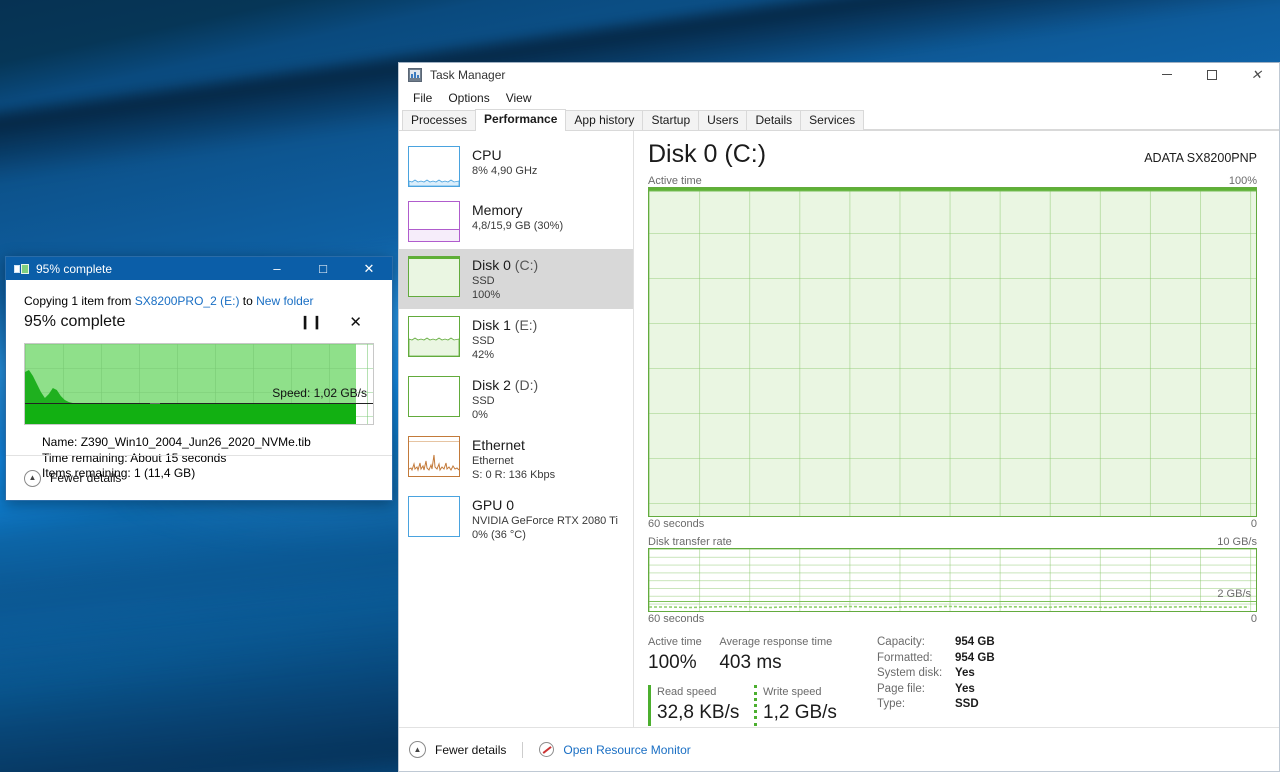 The image size is (1280, 772). I want to click on sidebar-item-ethernet: Ethernet Ethernet S: 0 R: 136 Kbps, so click(516, 459).